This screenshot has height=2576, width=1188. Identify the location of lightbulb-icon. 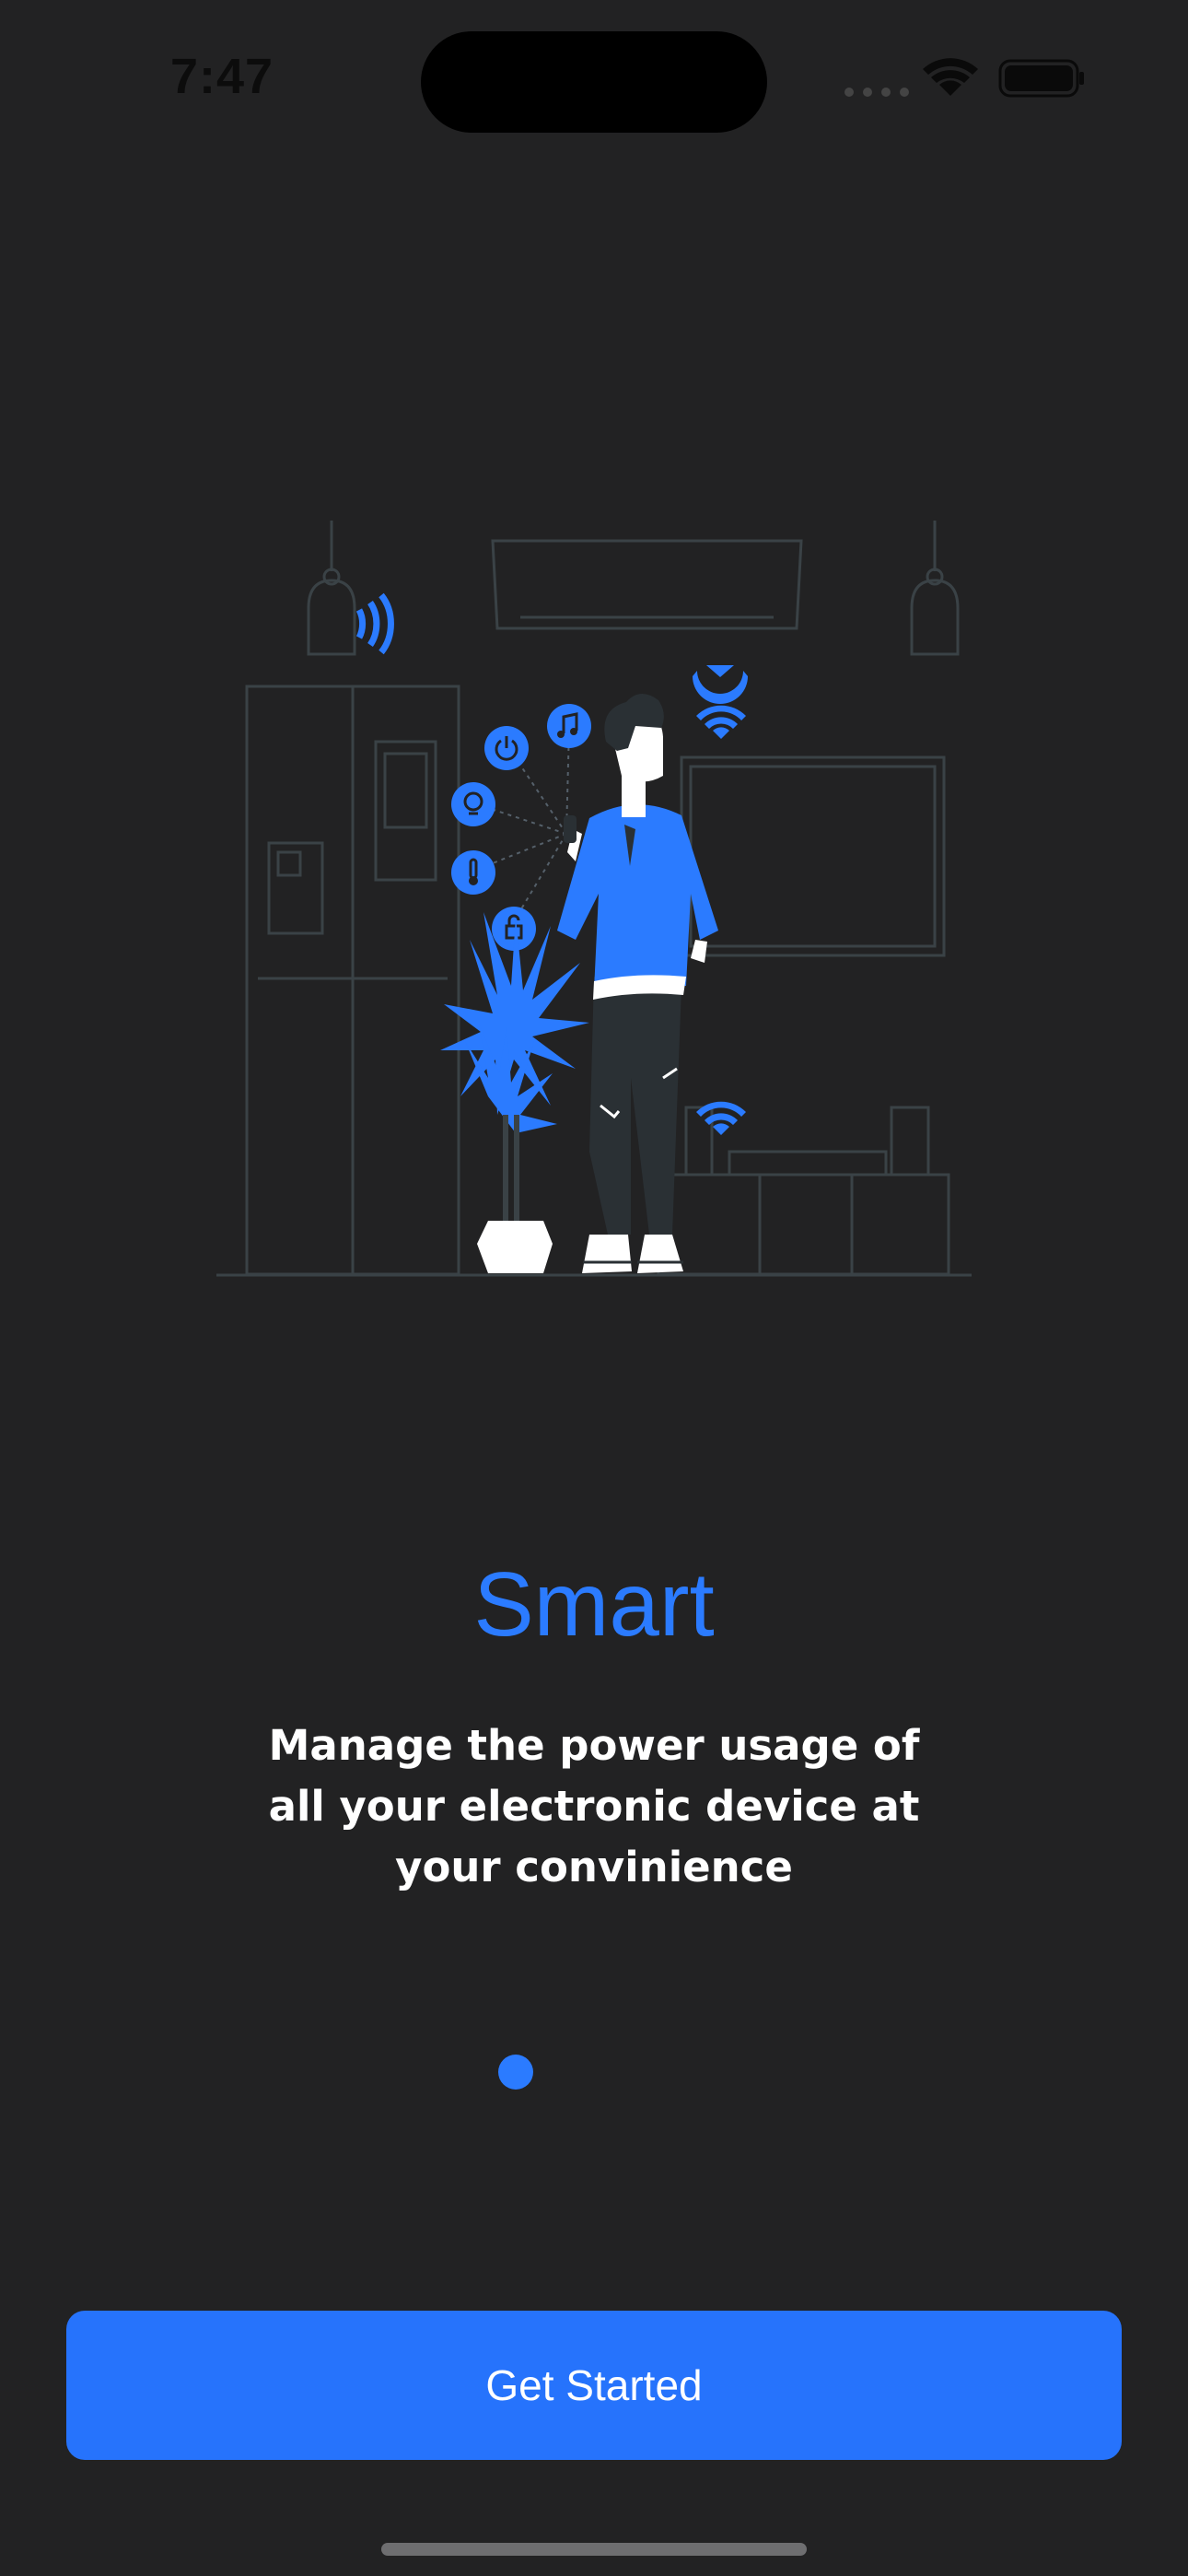
(473, 804).